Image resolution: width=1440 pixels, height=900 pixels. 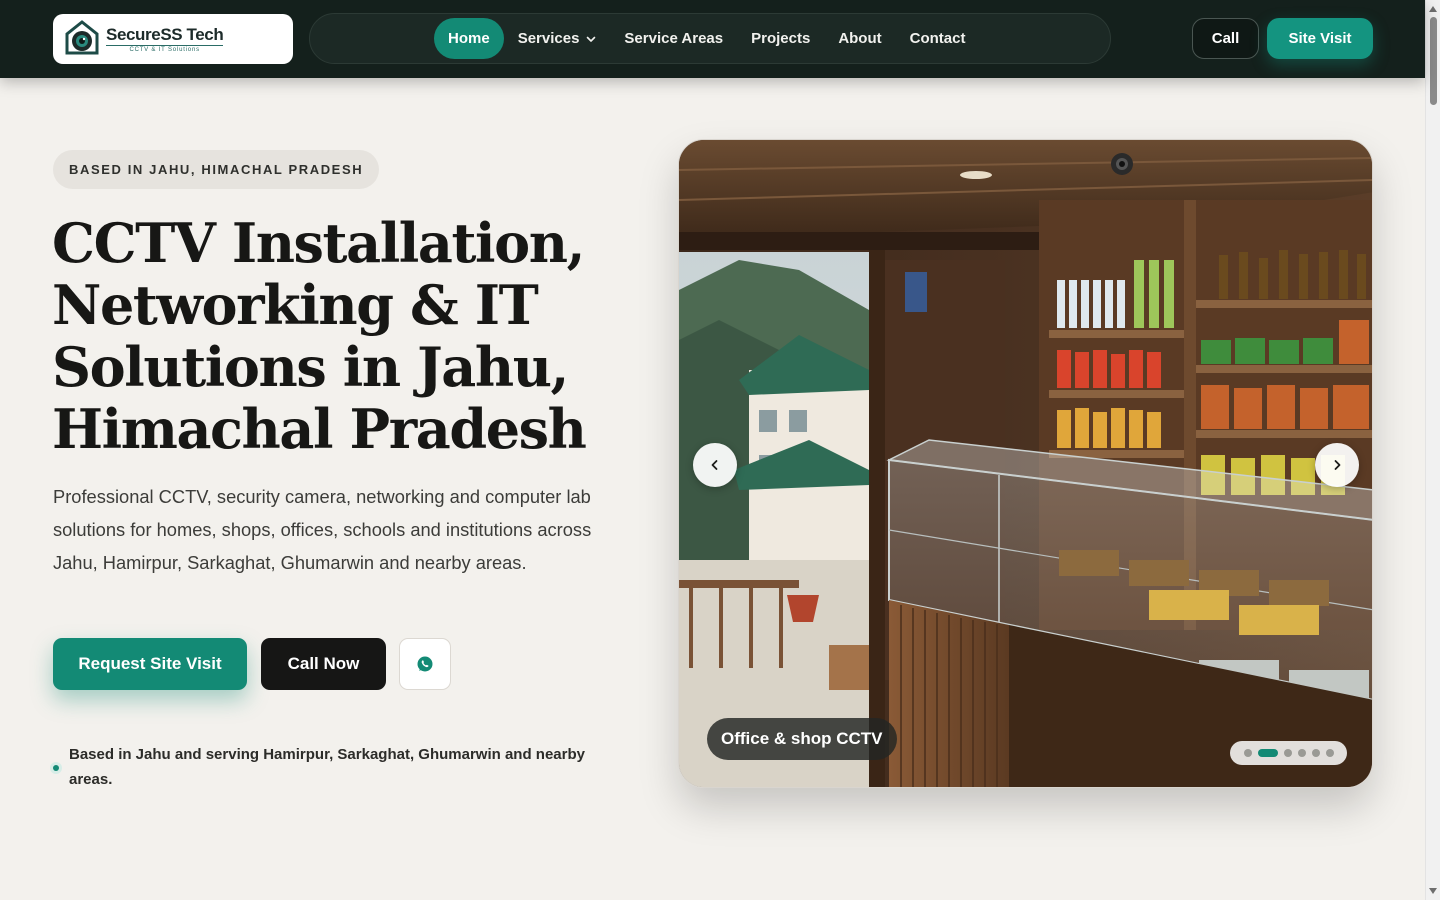 I want to click on hero-title-line: CCTV Installation,, so click(x=318, y=243).